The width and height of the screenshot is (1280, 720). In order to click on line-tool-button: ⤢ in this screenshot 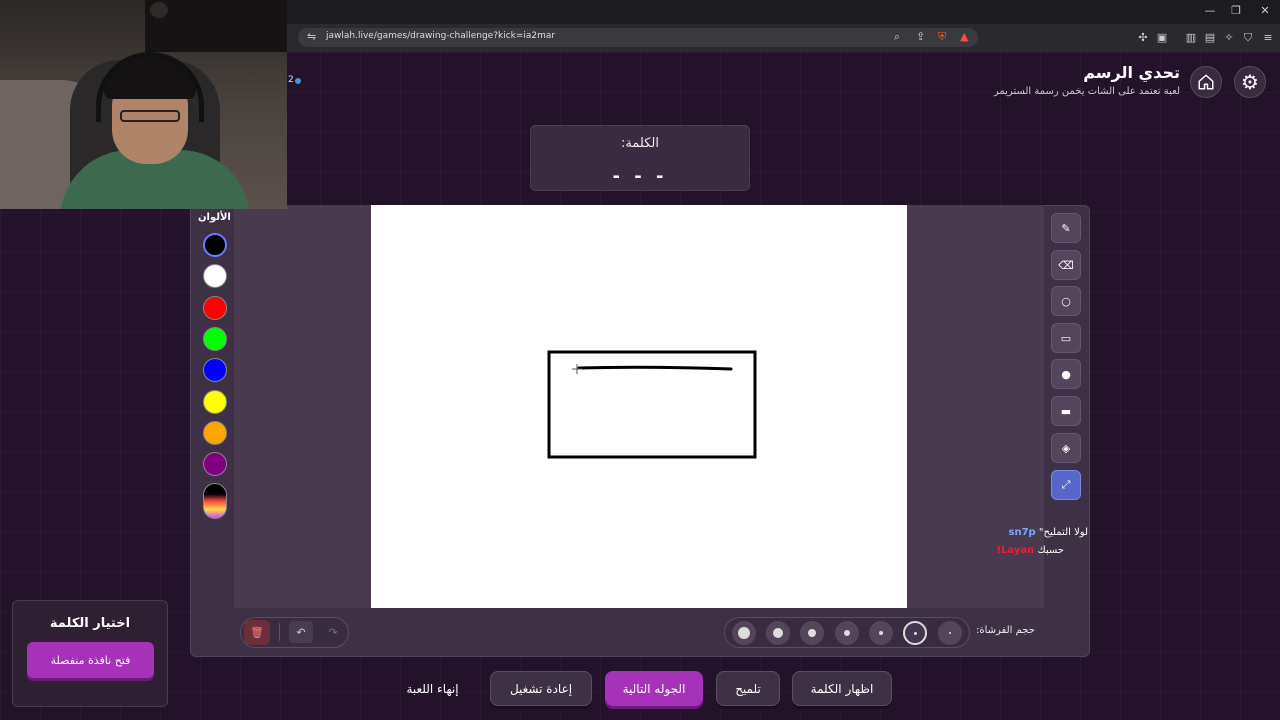, I will do `click(1066, 485)`.